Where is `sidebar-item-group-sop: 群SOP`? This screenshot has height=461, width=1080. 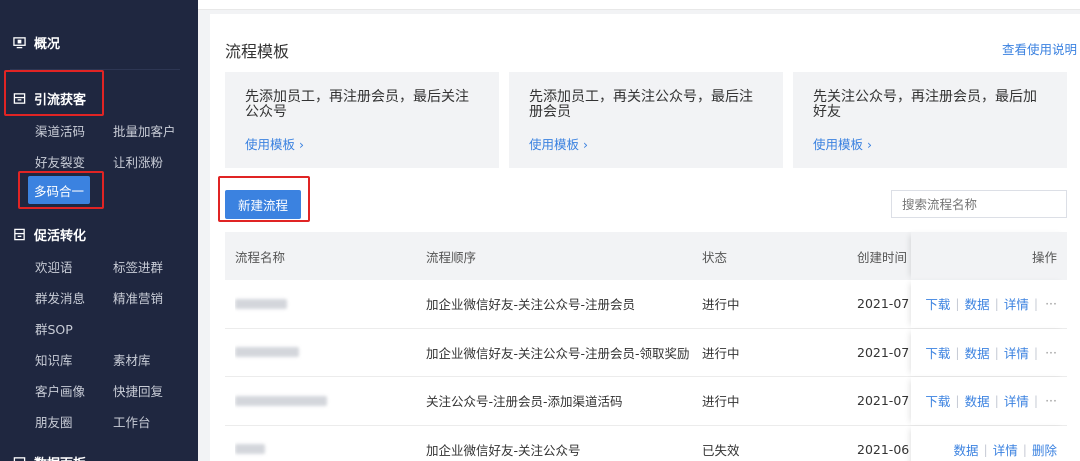
sidebar-item-group-sop: 群SOP is located at coordinates (54, 328).